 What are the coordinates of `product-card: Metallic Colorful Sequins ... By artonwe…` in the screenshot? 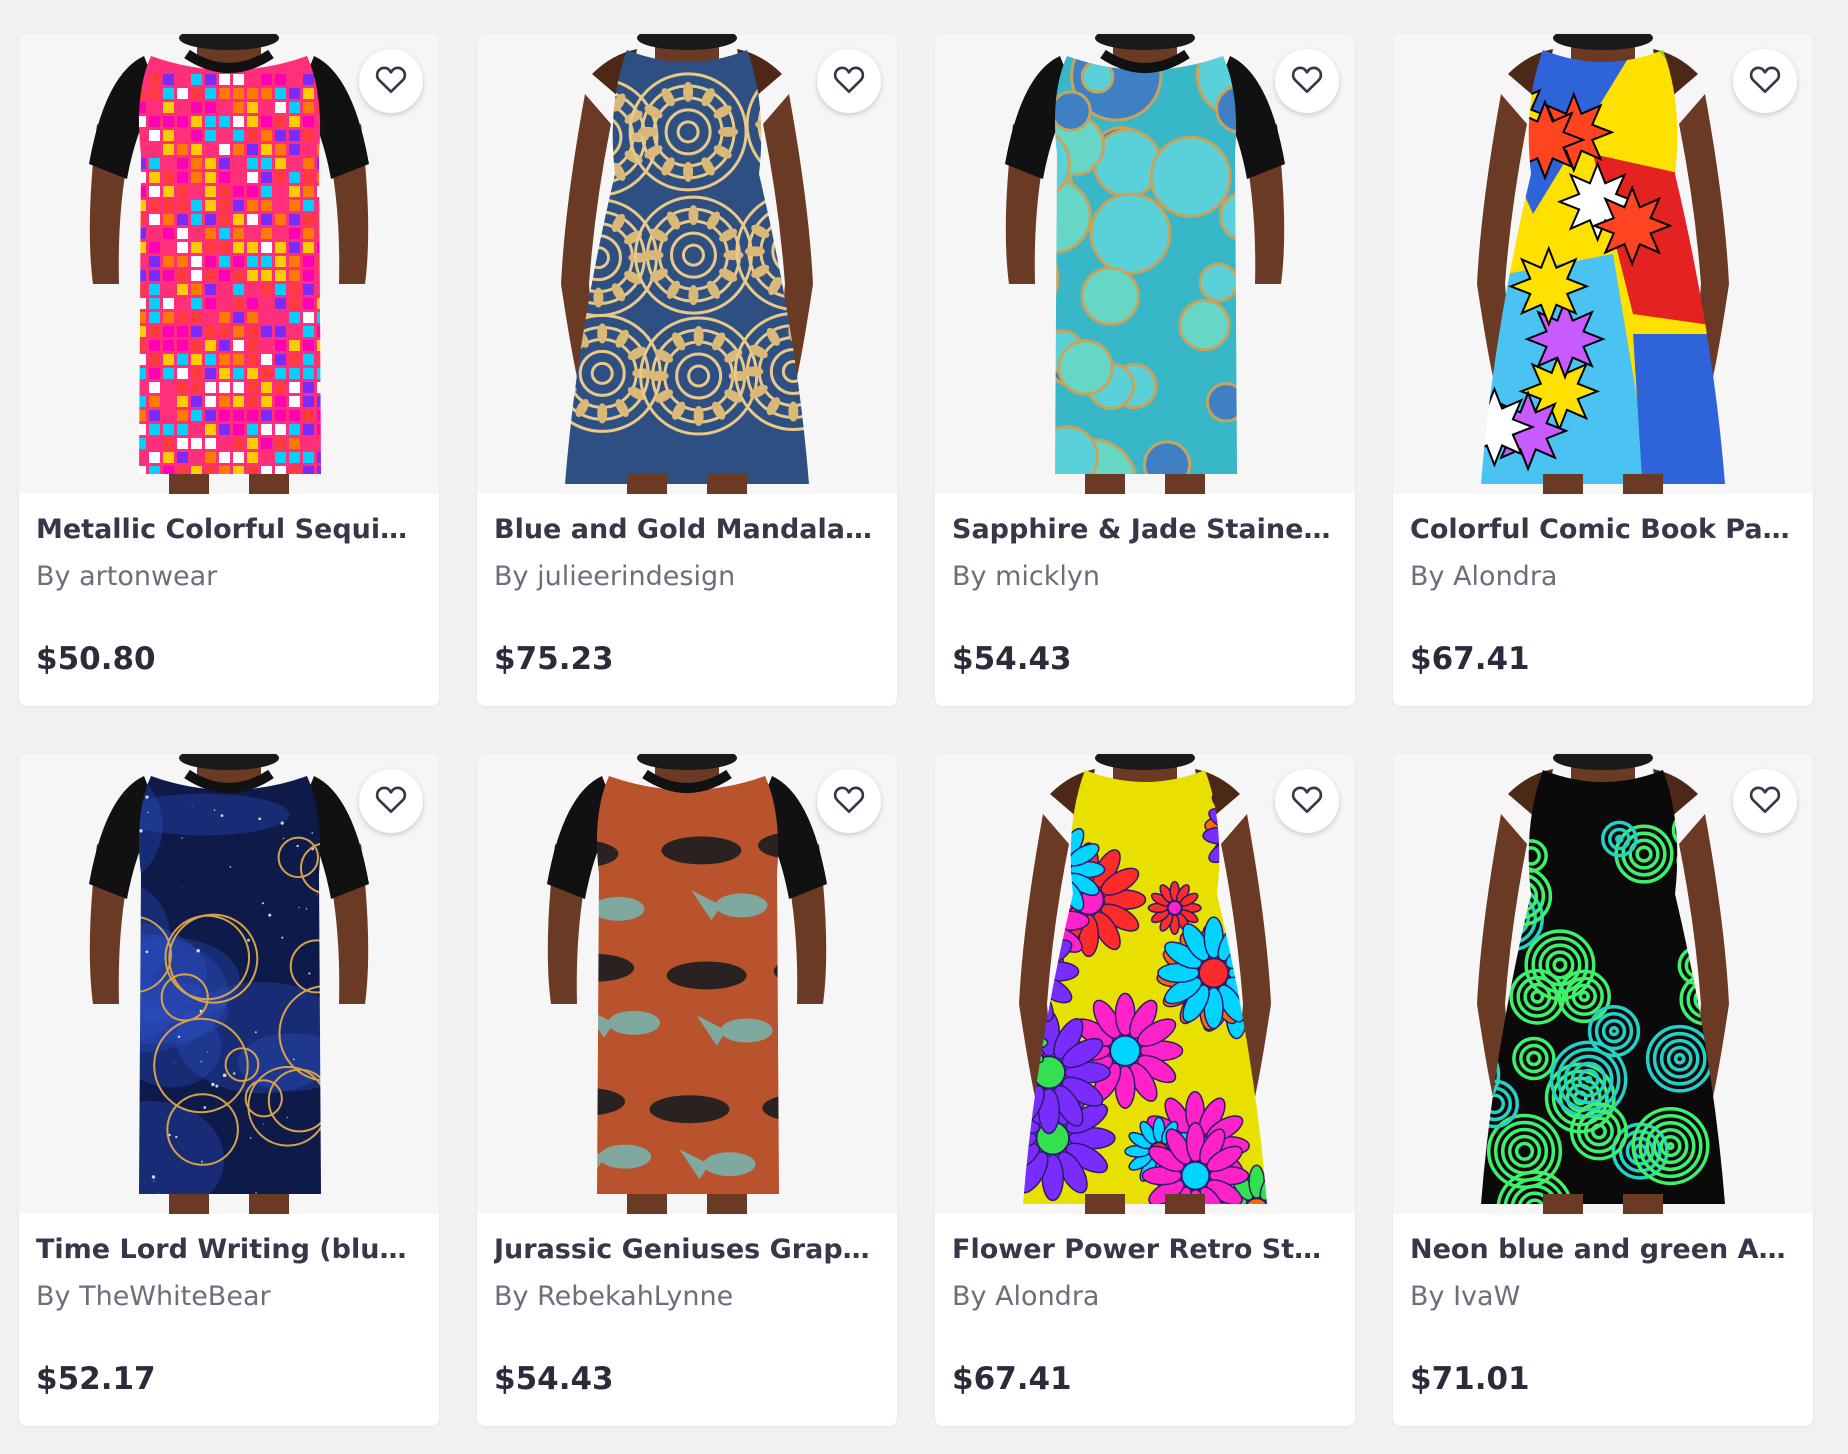 It's located at (229, 370).